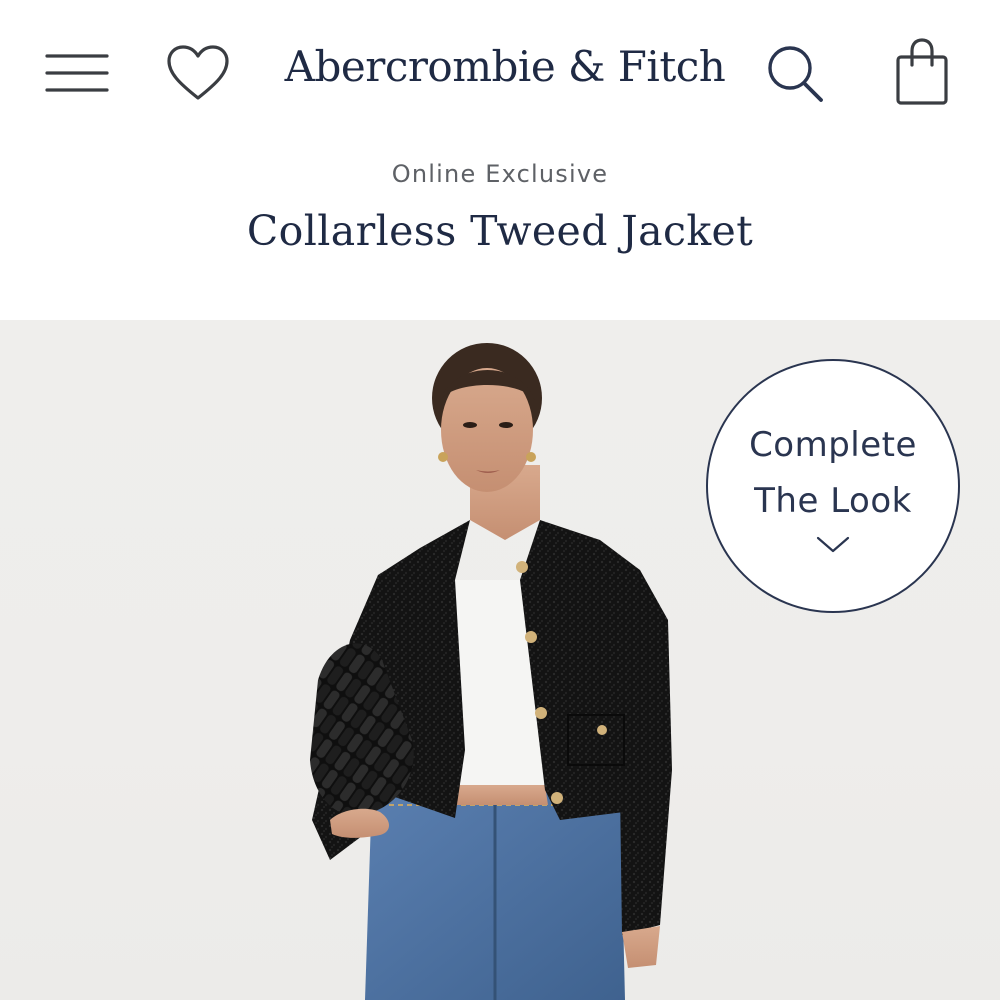 This screenshot has height=1000, width=1000. I want to click on wishlist-button, so click(198, 73).